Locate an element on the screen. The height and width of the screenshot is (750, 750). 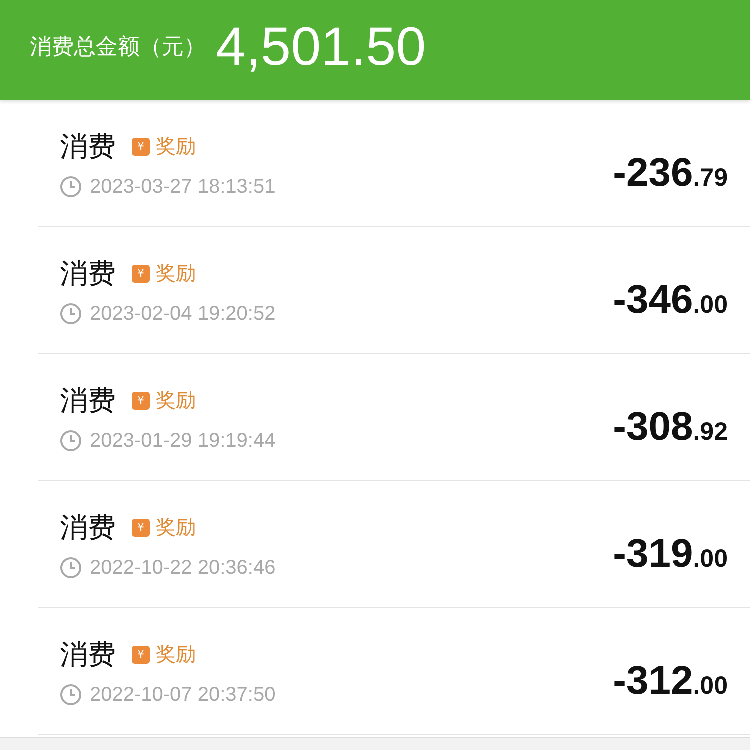
total-label: 消费总金额（元） is located at coordinates (118, 48).